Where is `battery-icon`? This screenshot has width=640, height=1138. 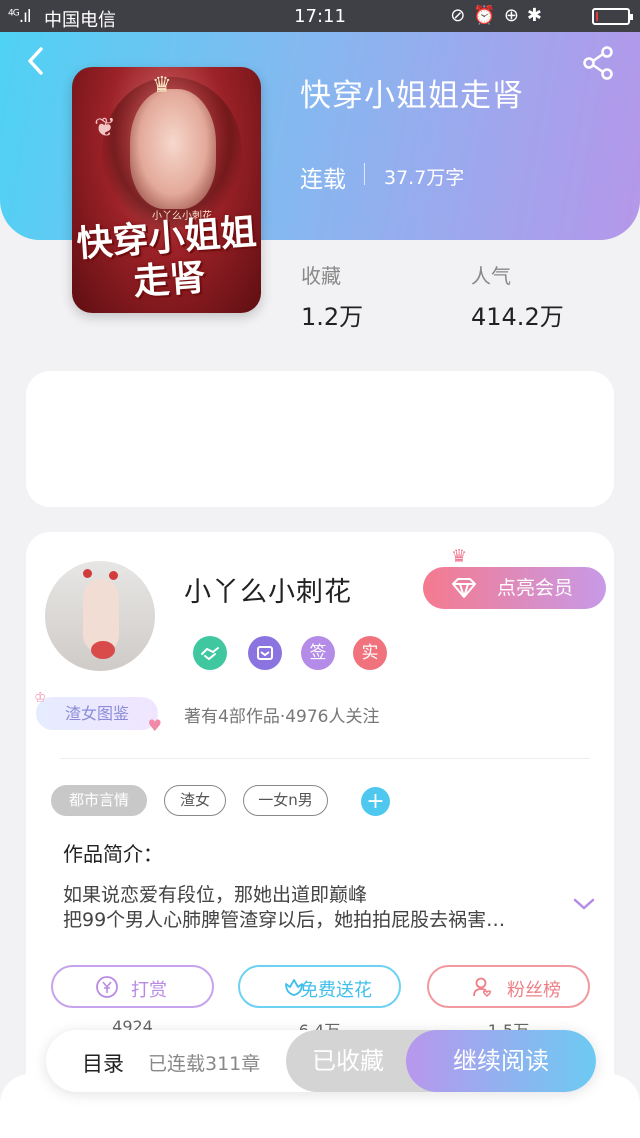
battery-icon is located at coordinates (612, 16).